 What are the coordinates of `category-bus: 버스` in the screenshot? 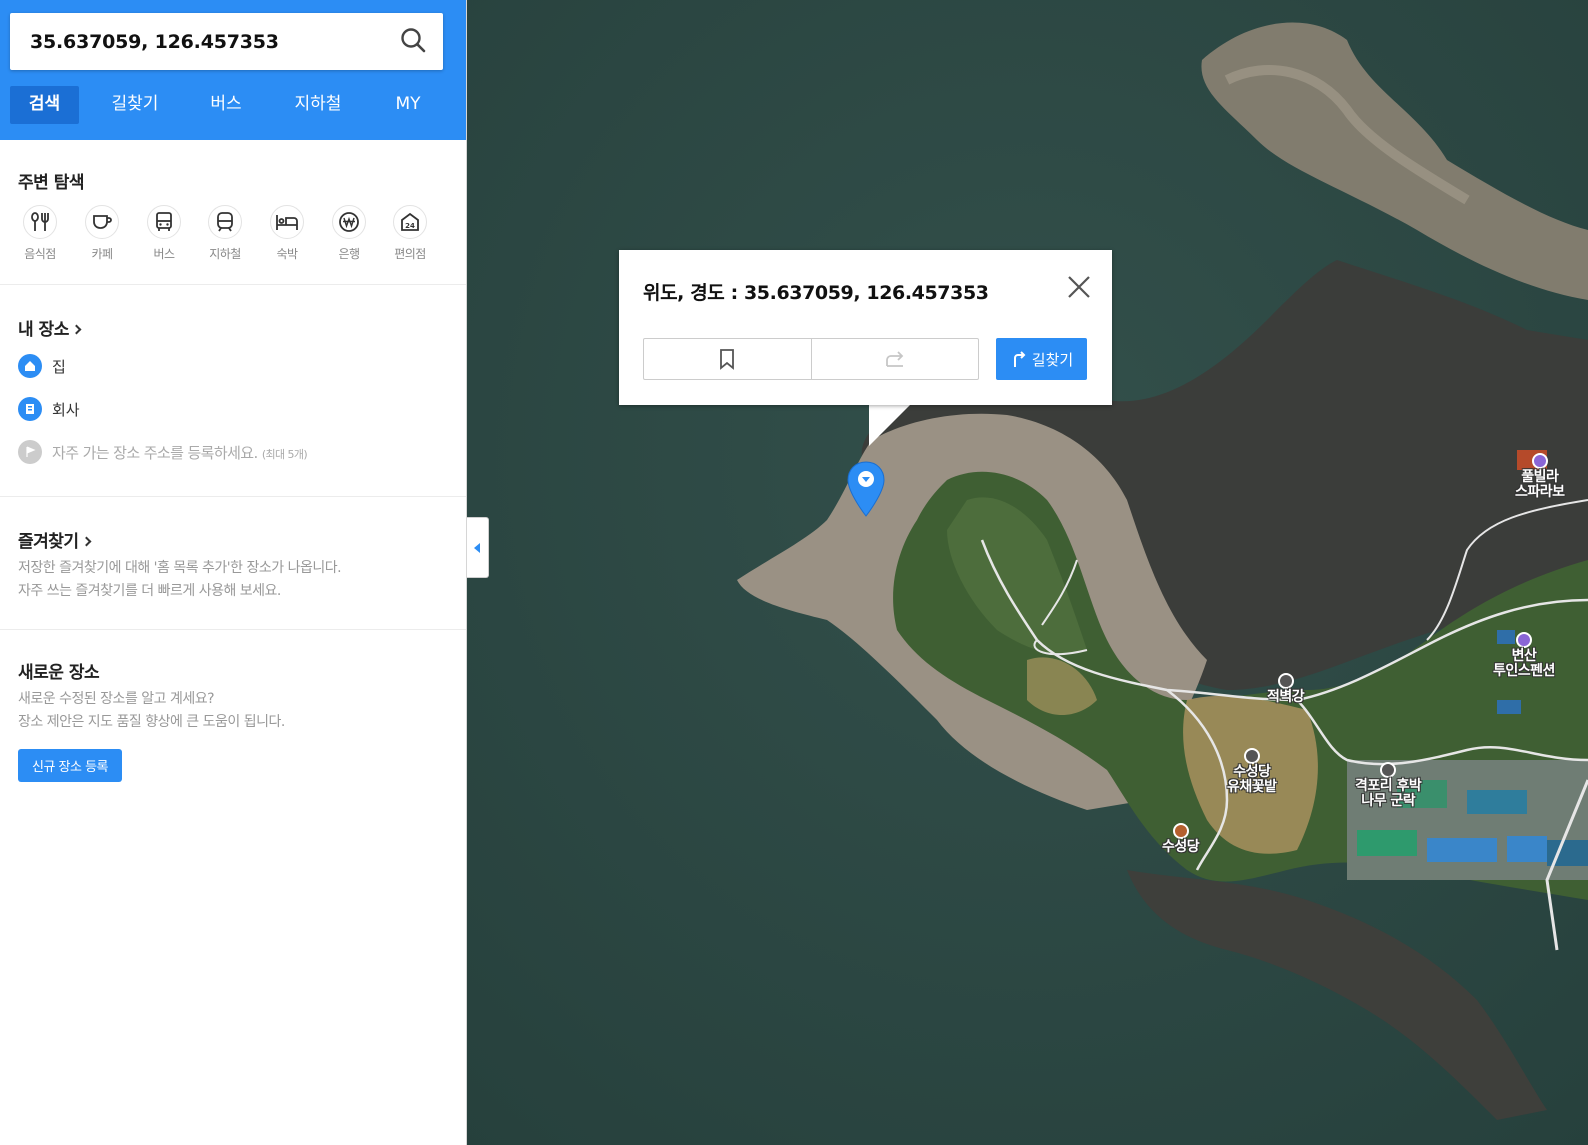 It's located at (164, 233).